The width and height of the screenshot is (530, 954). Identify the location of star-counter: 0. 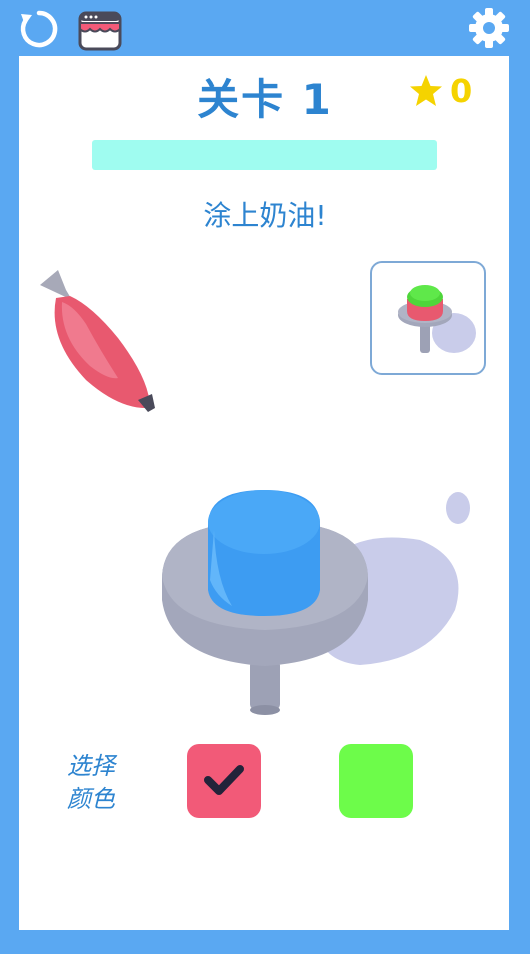
(440, 91).